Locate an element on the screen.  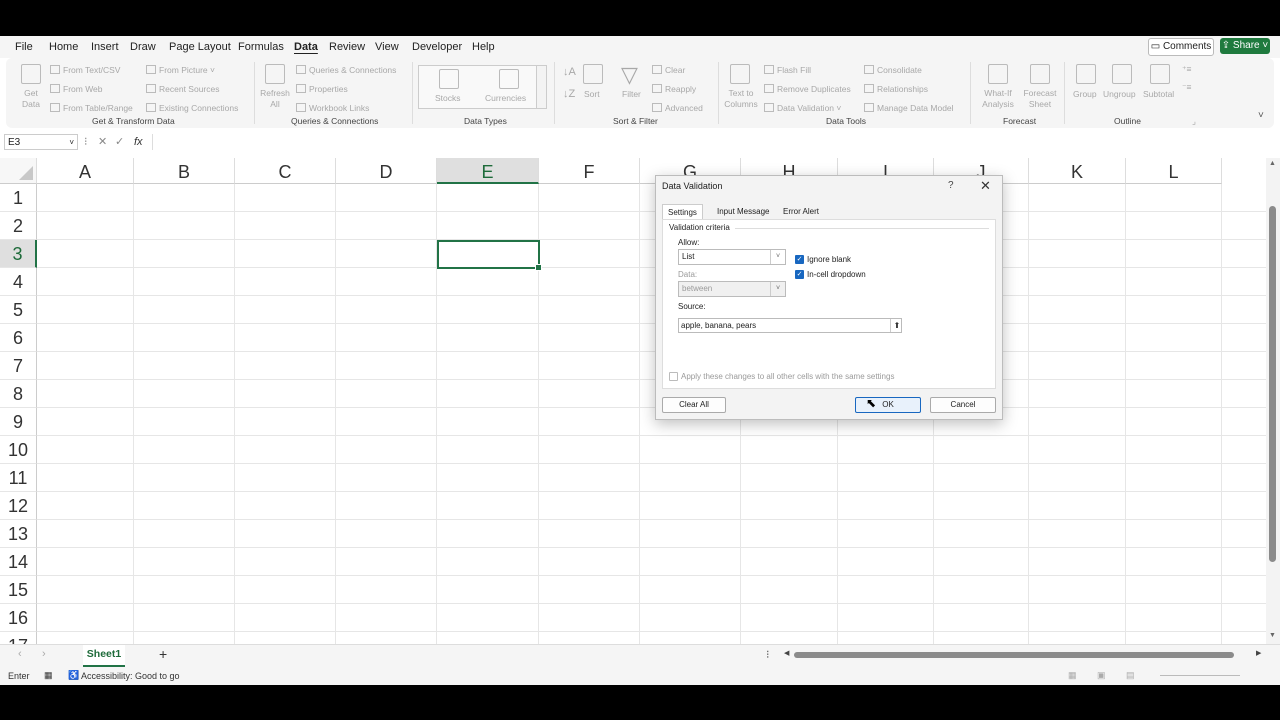
prev-sheet-icon: ‹ is located at coordinates (20, 654).